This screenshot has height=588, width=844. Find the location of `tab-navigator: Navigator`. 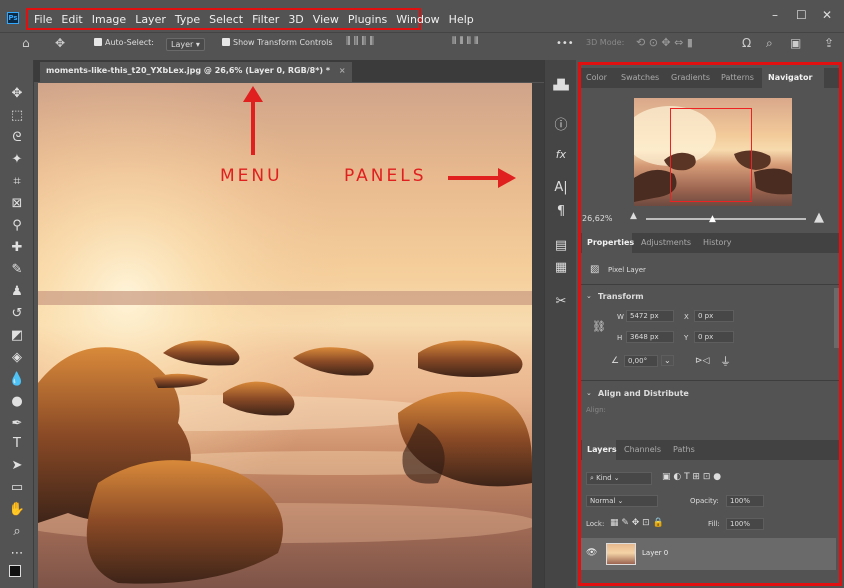

tab-navigator: Navigator is located at coordinates (790, 77).